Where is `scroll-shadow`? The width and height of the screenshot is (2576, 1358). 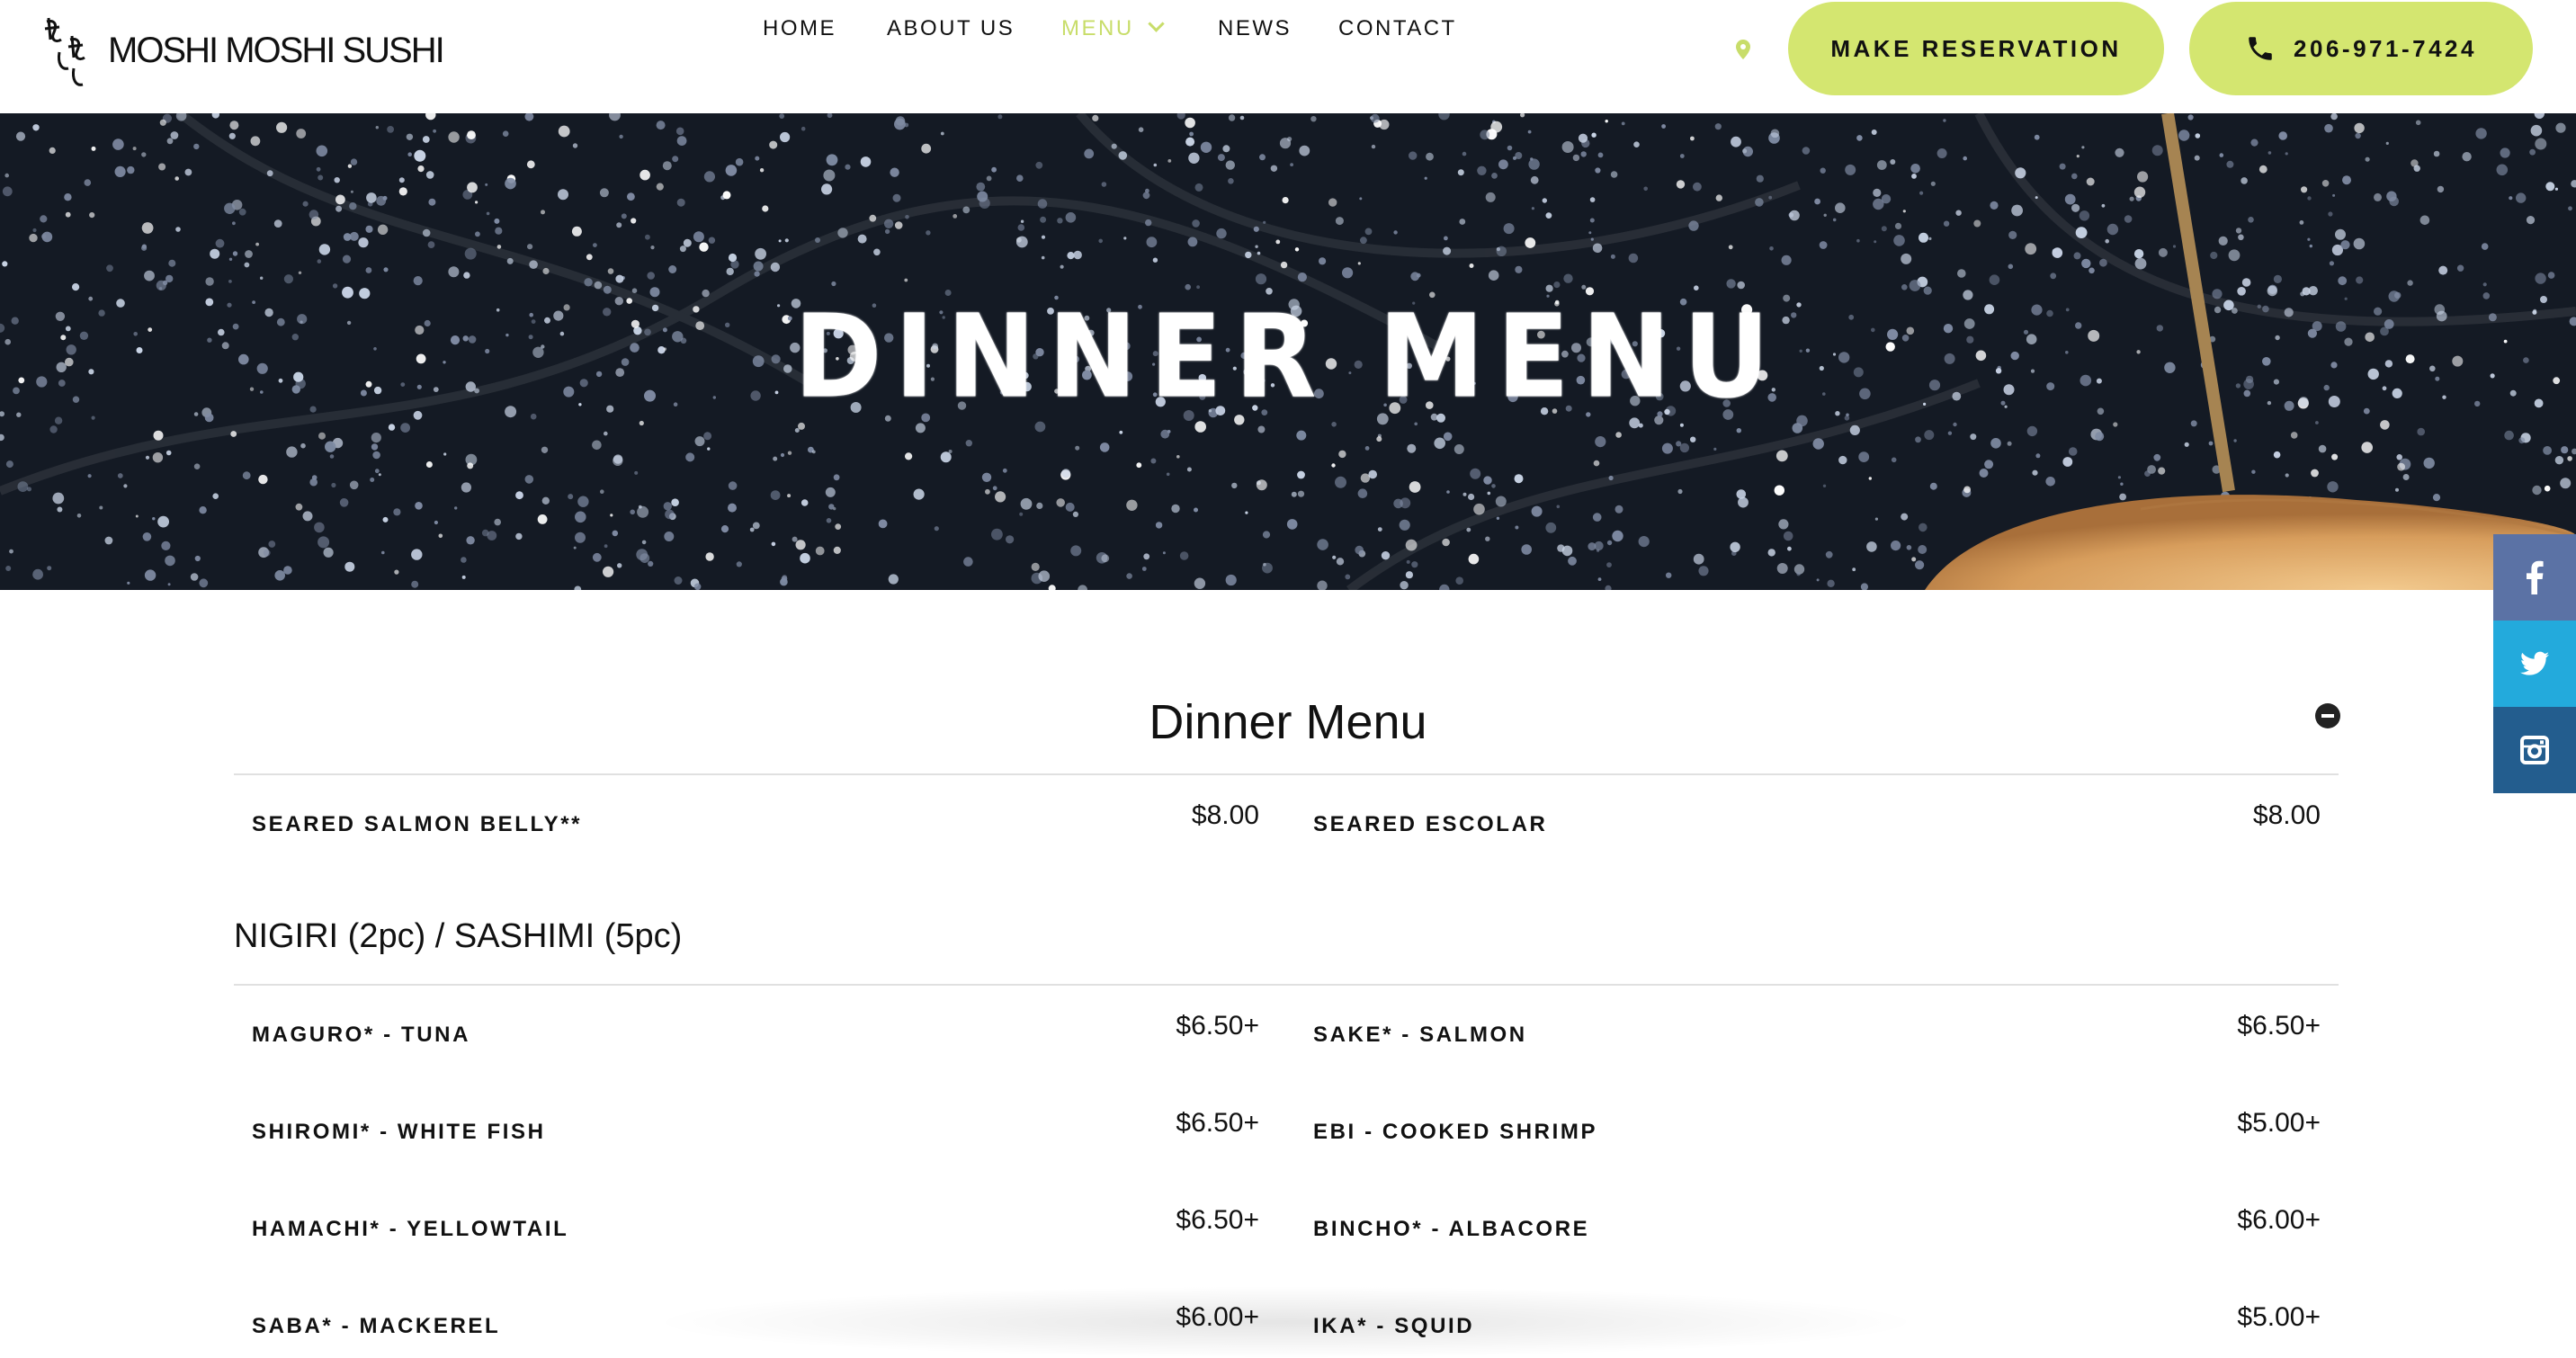 scroll-shadow is located at coordinates (1286, 1322).